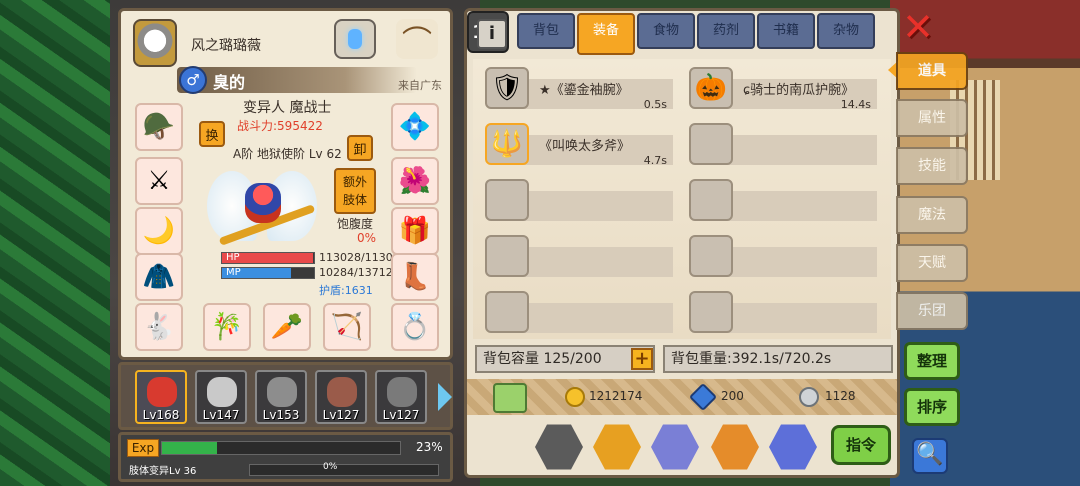 This screenshot has width=1080, height=486. Describe the element at coordinates (161, 397) in the screenshot. I see `roster-slot-1: Lv168` at that location.